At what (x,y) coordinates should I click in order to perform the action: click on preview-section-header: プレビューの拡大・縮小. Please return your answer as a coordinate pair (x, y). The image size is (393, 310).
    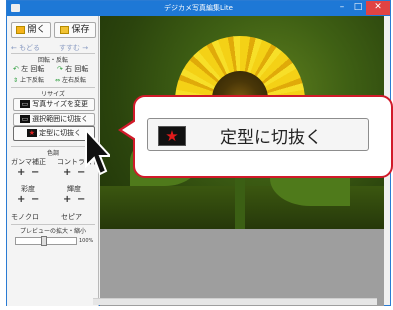
    Looking at the image, I should click on (52, 231).